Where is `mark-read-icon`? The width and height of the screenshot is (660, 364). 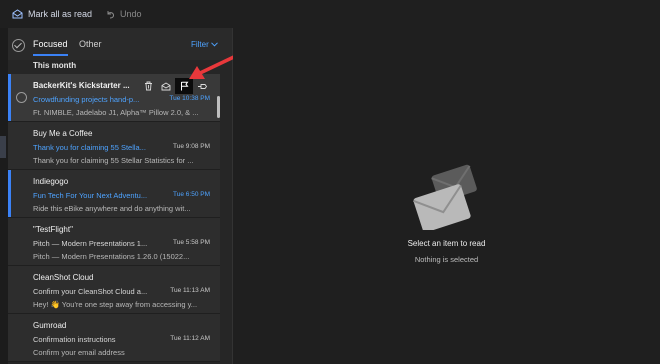 mark-read-icon is located at coordinates (166, 85).